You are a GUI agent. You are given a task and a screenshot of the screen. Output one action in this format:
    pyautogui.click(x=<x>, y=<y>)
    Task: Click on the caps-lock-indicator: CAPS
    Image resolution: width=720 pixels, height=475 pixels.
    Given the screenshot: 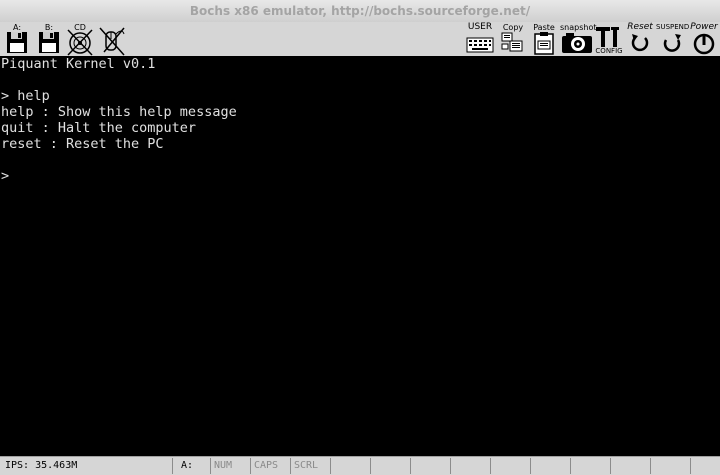 What is the action you would take?
    pyautogui.click(x=270, y=466)
    